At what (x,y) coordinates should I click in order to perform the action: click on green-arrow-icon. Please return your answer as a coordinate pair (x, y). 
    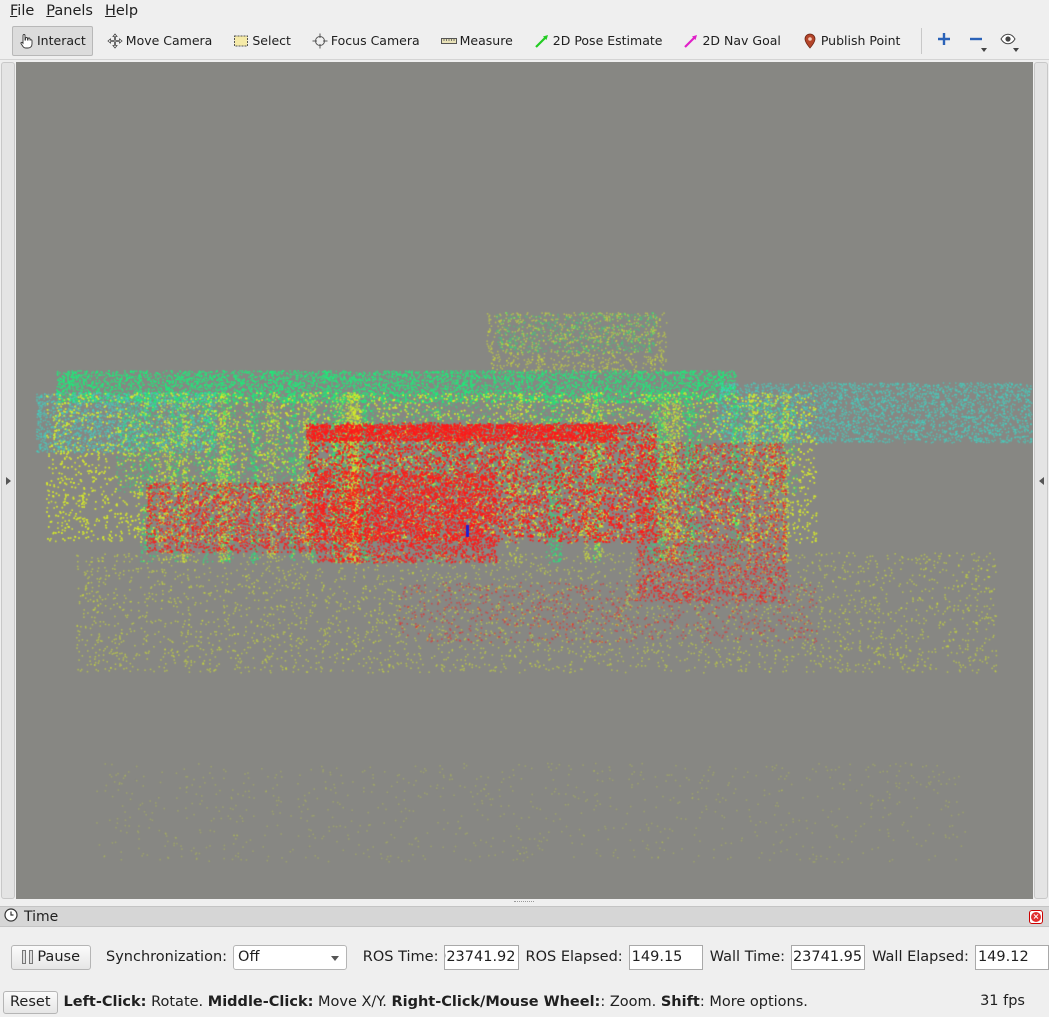
    Looking at the image, I should click on (542, 41).